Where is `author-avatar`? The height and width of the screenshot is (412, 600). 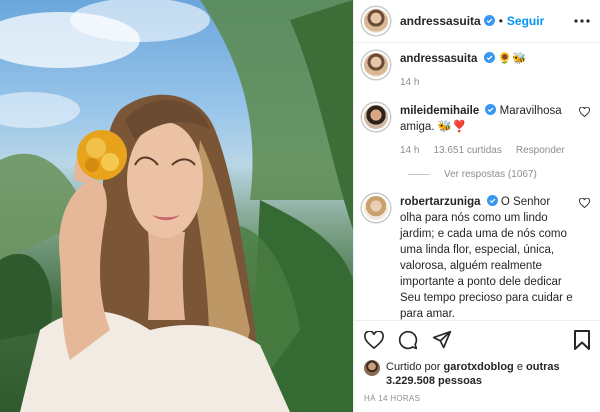 author-avatar is located at coordinates (376, 20).